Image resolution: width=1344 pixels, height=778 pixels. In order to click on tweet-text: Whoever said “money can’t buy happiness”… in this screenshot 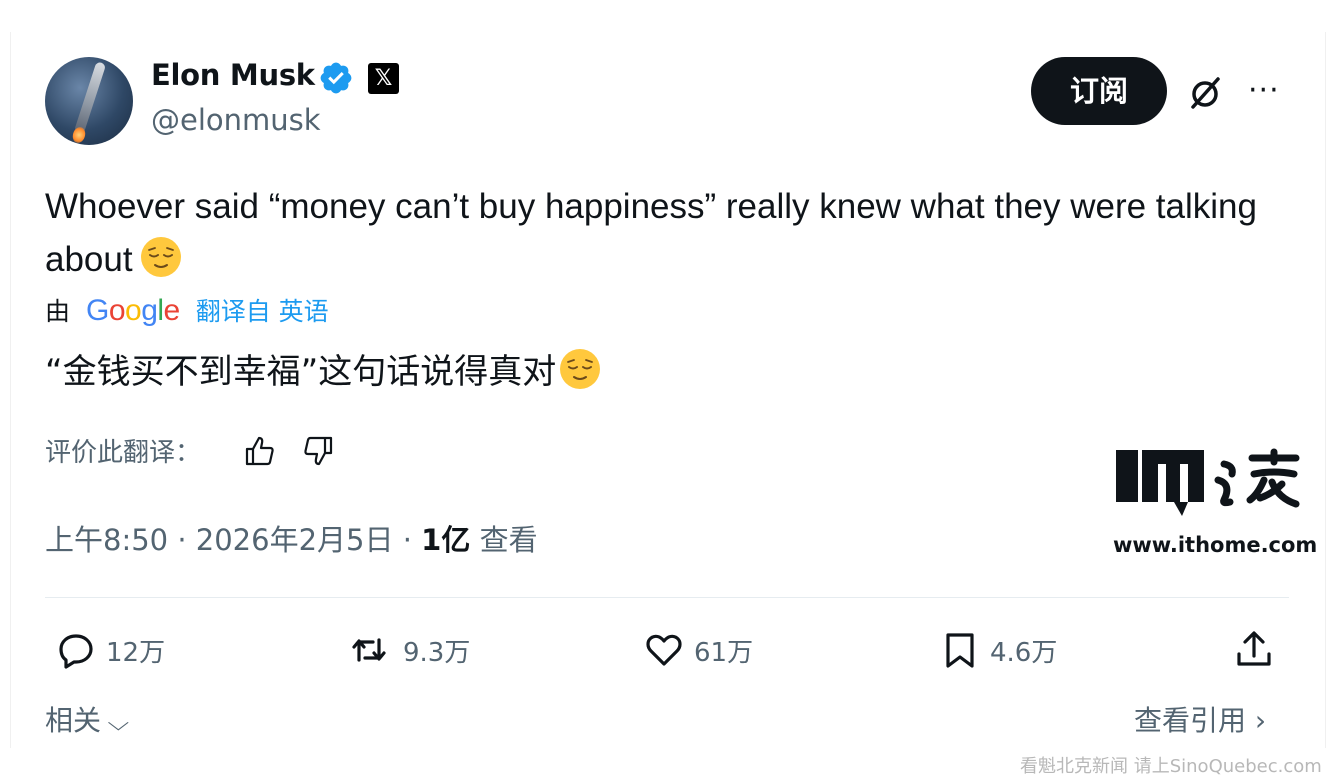, I will do `click(665, 233)`.